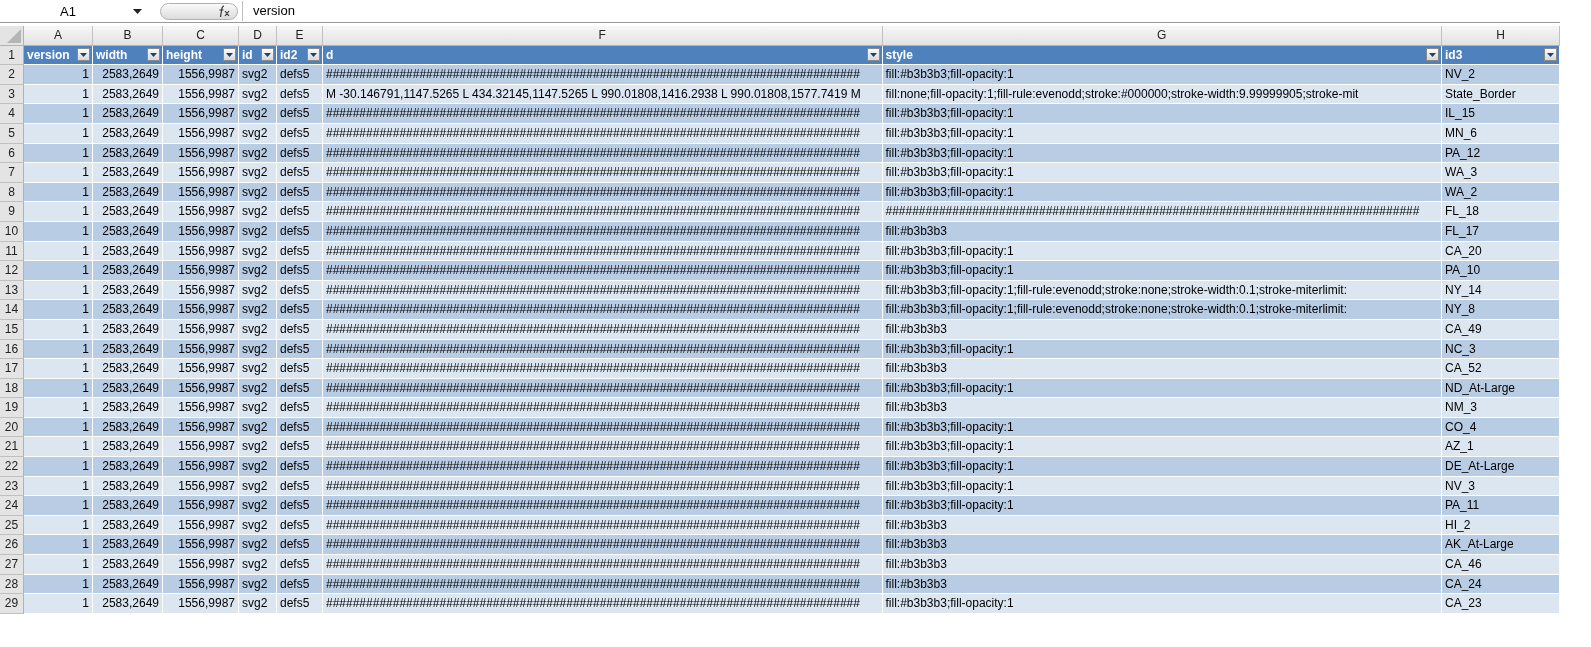 Image resolution: width=1591 pixels, height=647 pixels. Describe the element at coordinates (12, 94) in the screenshot. I see `row-header: 3` at that location.